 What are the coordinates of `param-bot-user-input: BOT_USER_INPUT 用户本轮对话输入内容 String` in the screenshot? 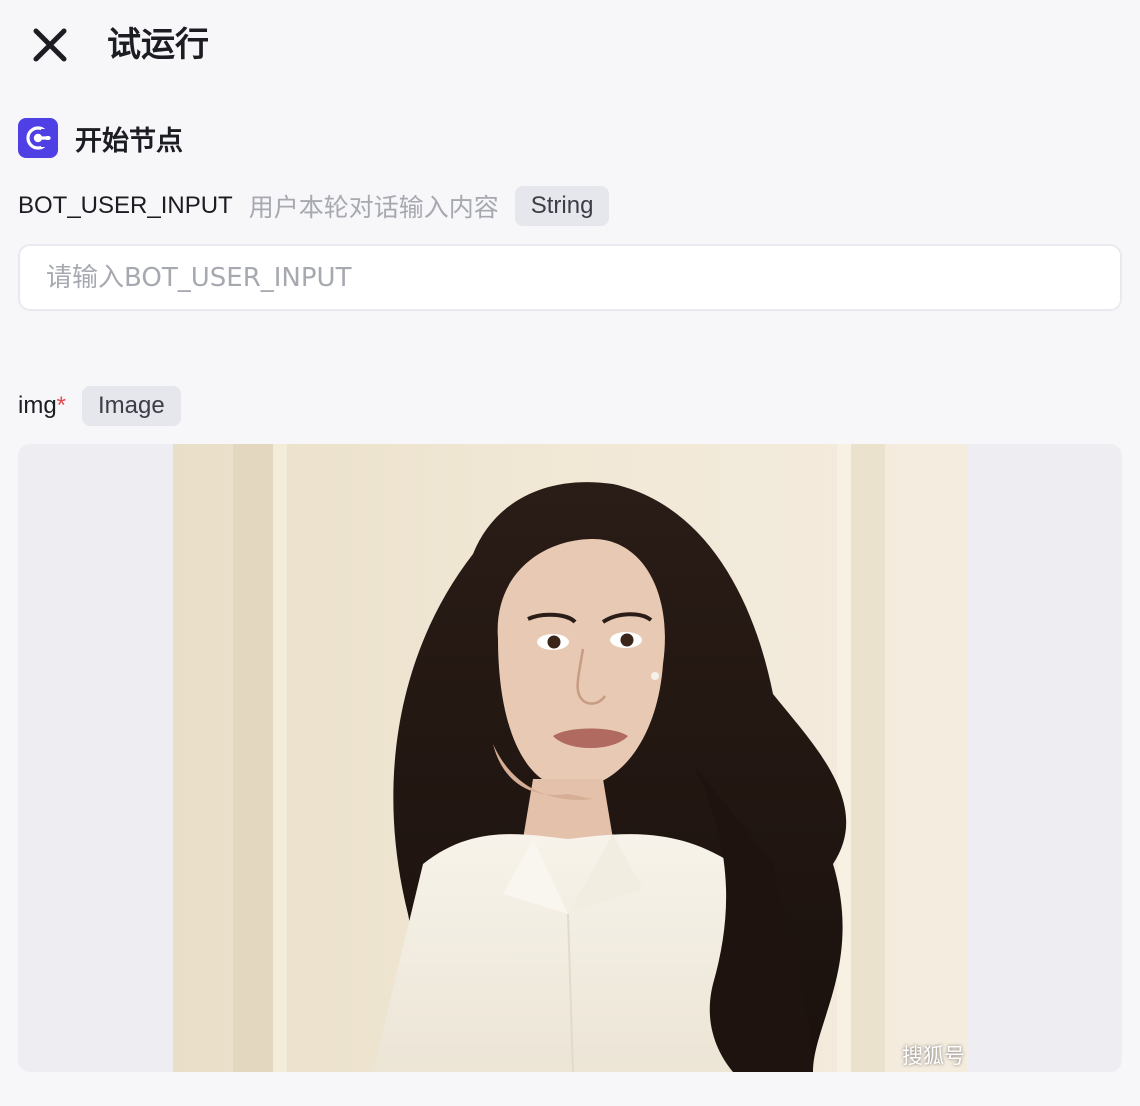 It's located at (314, 206).